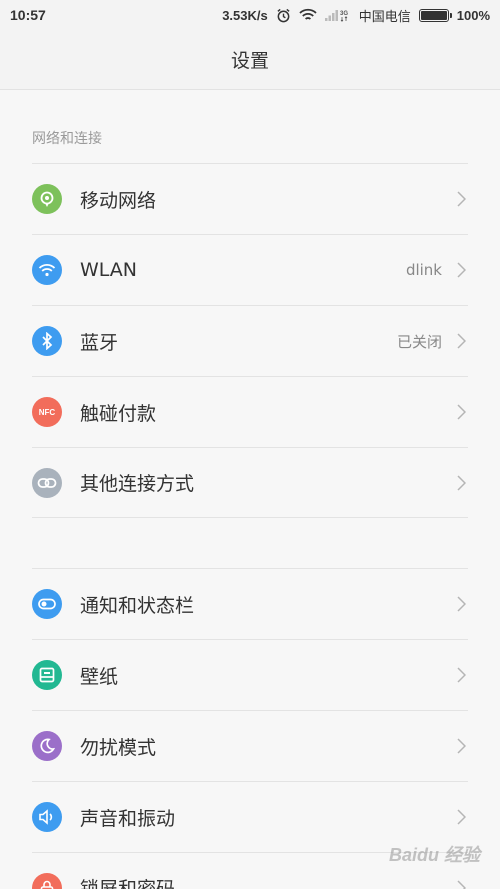 This screenshot has height=889, width=500. Describe the element at coordinates (128, 883) in the screenshot. I see `setting-label: 锁屏和密码` at that location.